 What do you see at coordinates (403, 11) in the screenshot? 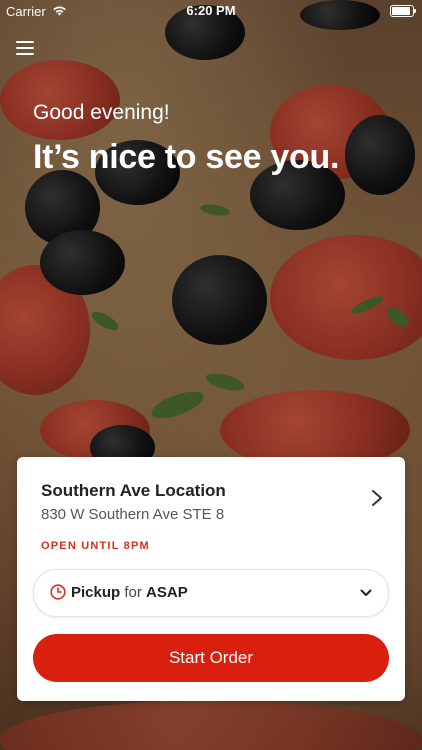
I see `battery-icon` at bounding box center [403, 11].